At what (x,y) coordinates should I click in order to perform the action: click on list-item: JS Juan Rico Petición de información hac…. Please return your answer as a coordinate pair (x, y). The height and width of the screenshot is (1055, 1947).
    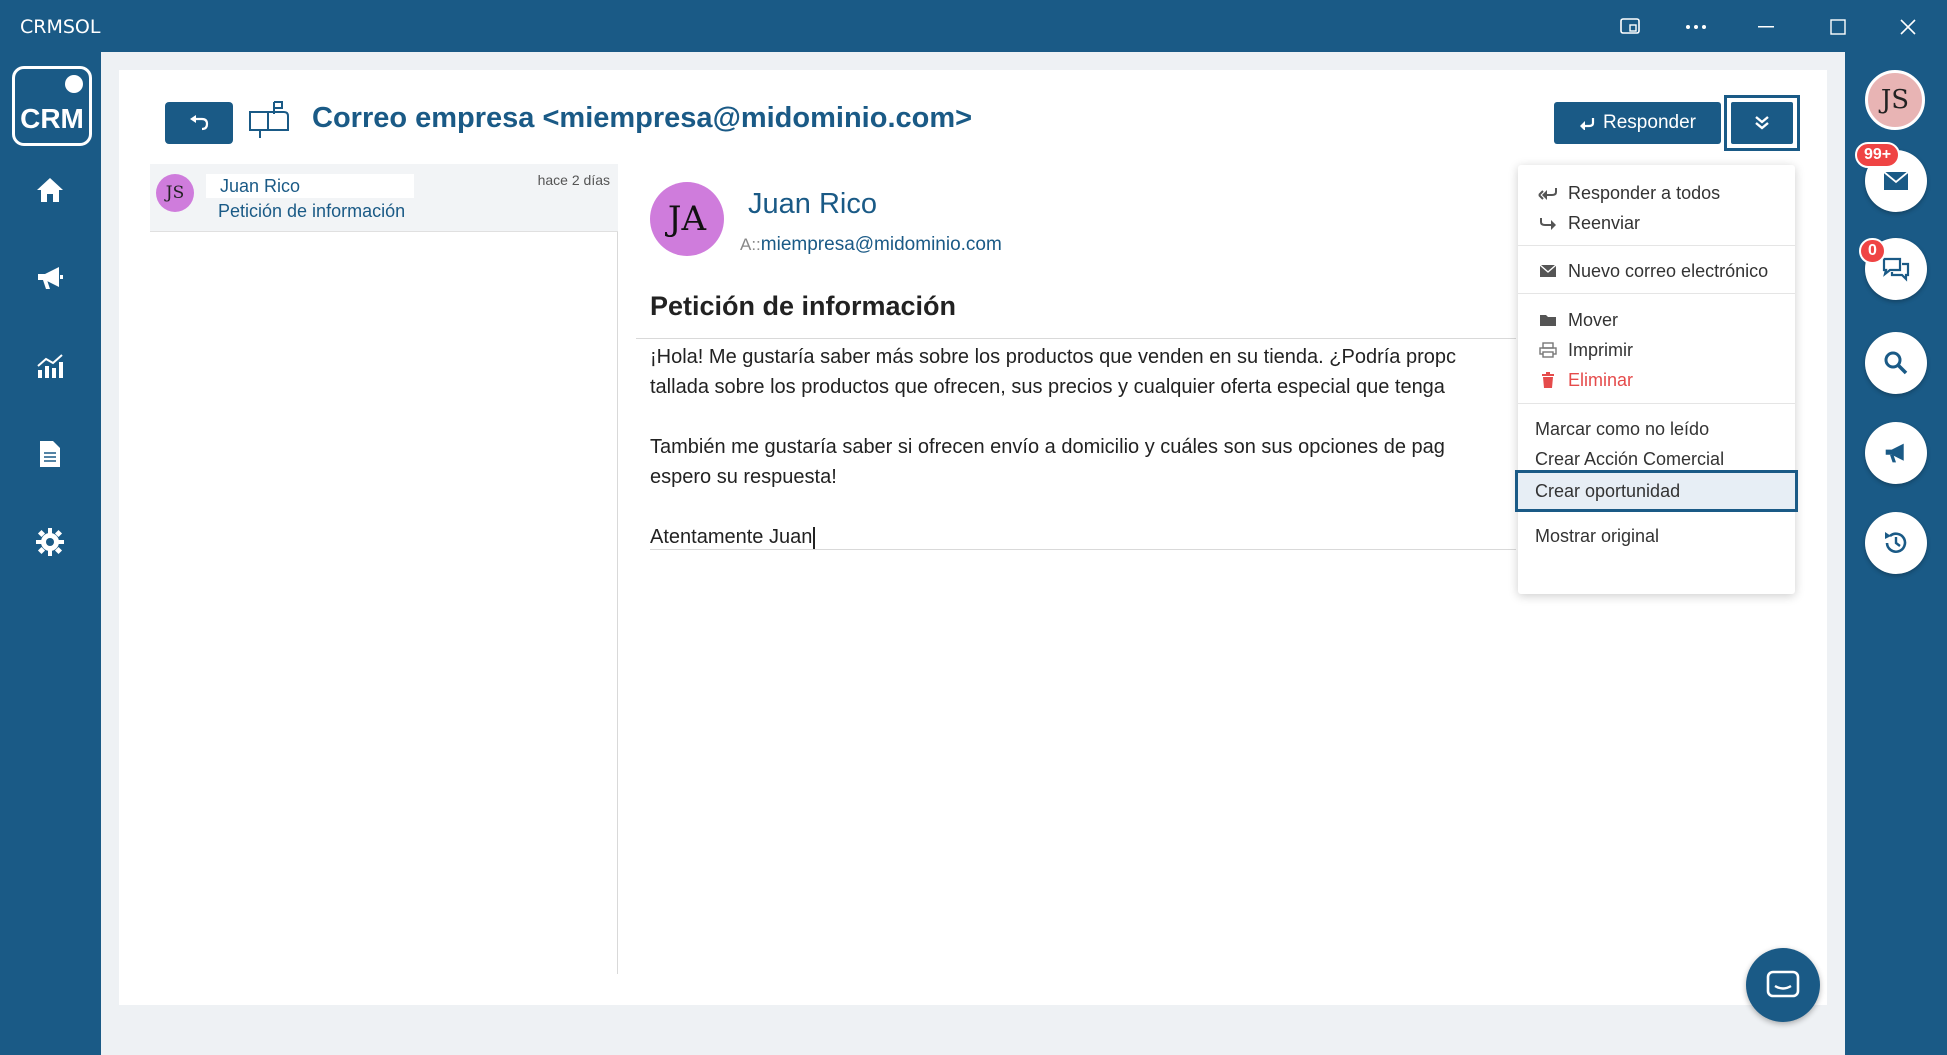
    Looking at the image, I should click on (384, 198).